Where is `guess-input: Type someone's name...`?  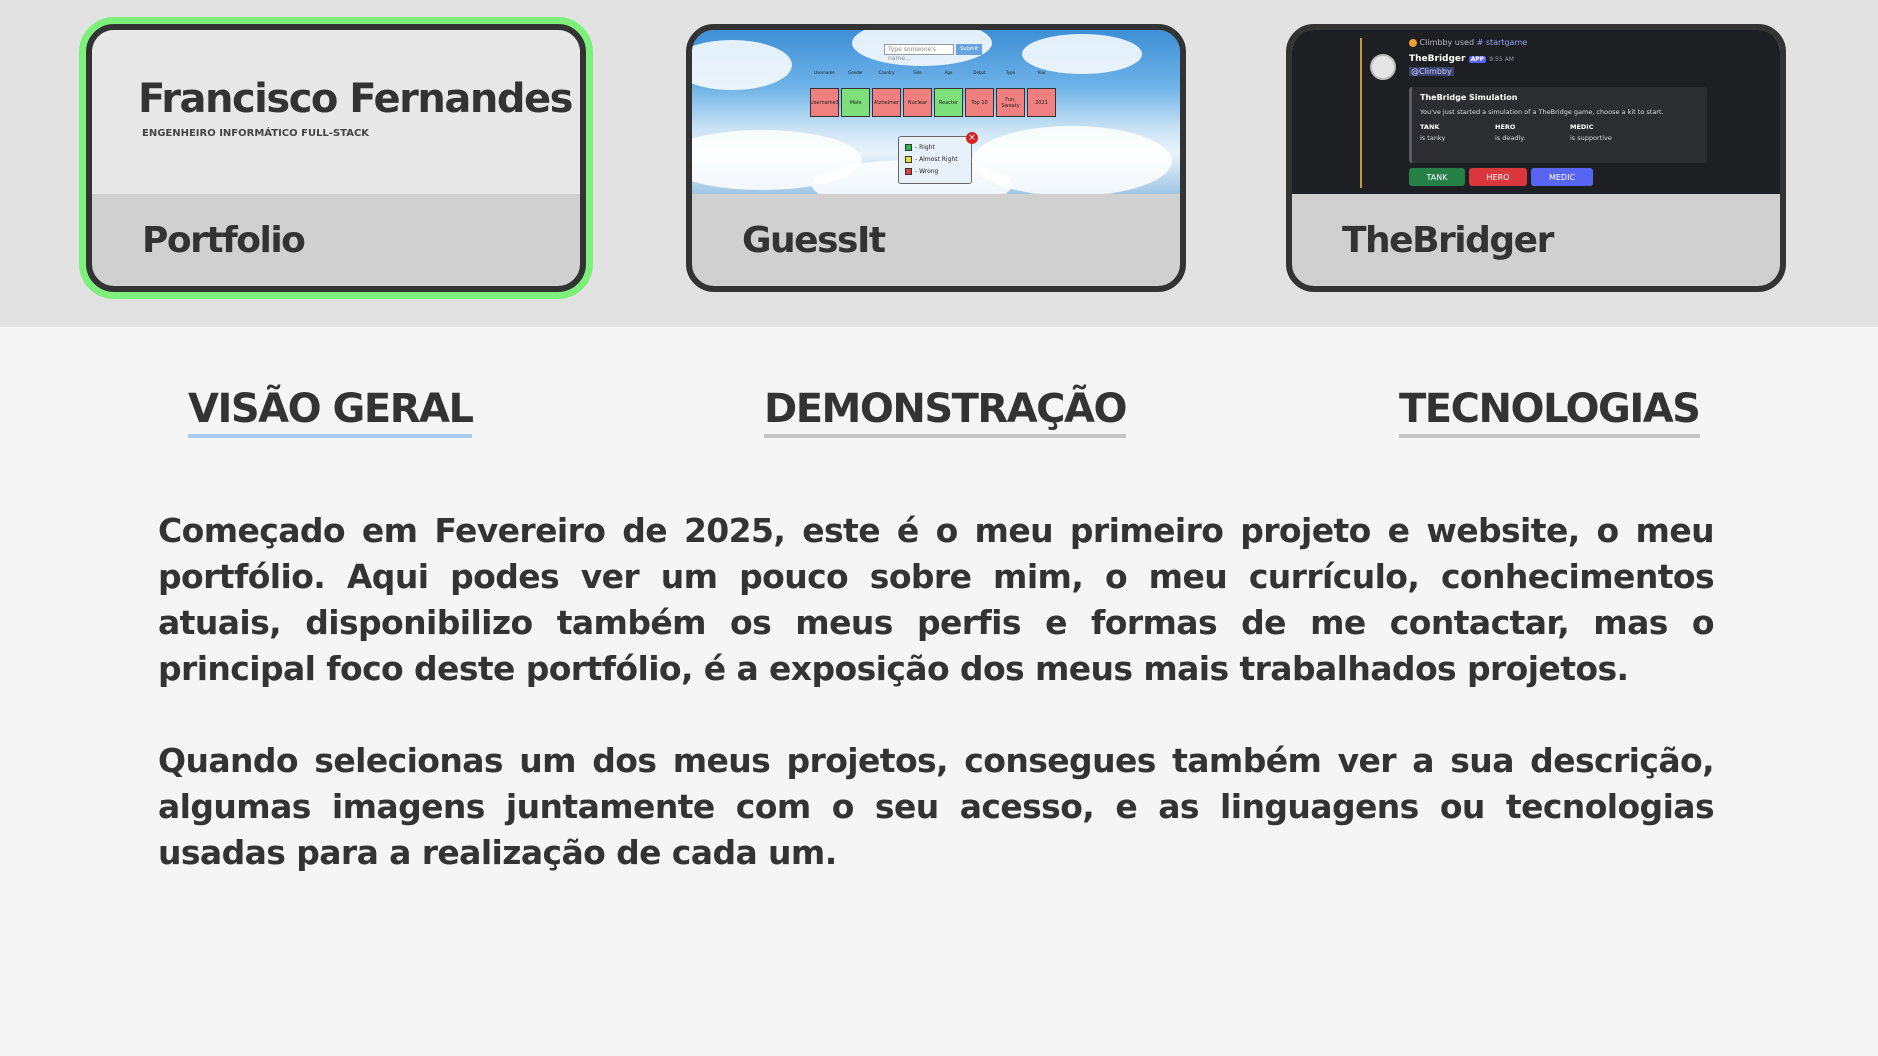 guess-input: Type someone's name... is located at coordinates (919, 53).